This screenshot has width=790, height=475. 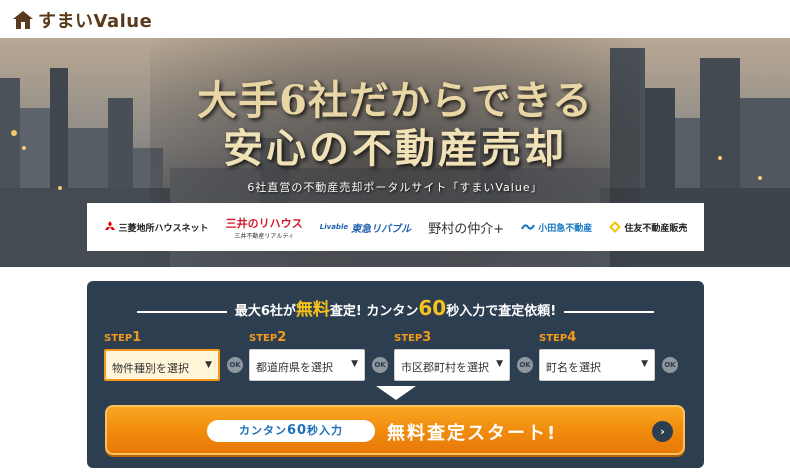 I want to click on partner-logo-odakyu: 小田急不動産, so click(x=556, y=227).